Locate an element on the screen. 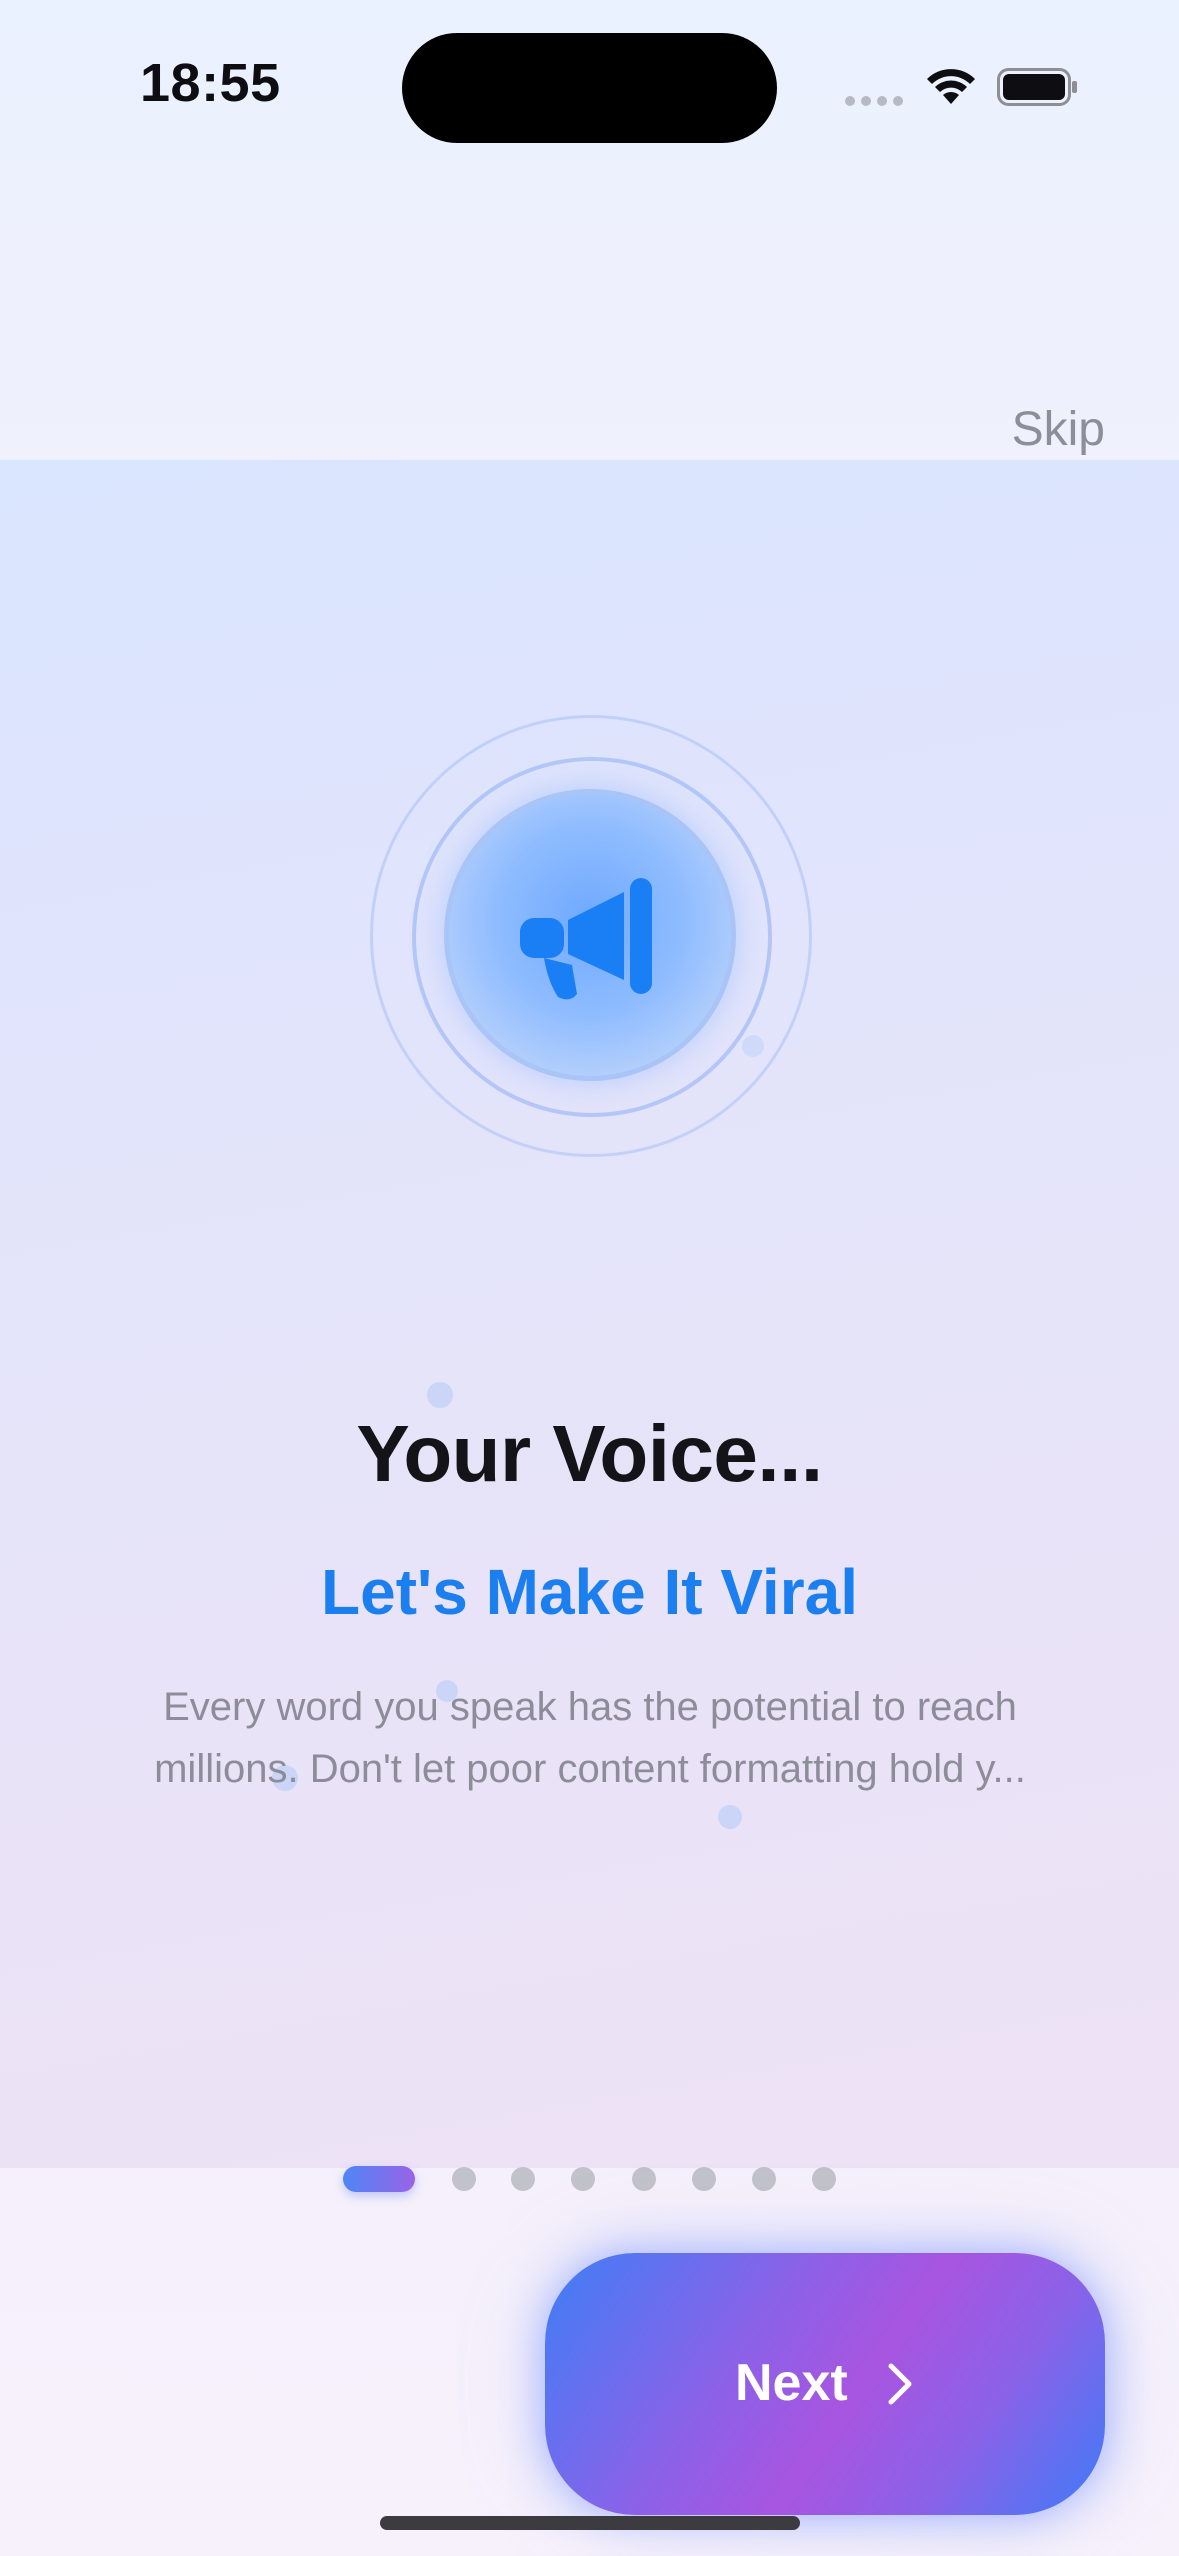  dynamic-island is located at coordinates (589, 88).